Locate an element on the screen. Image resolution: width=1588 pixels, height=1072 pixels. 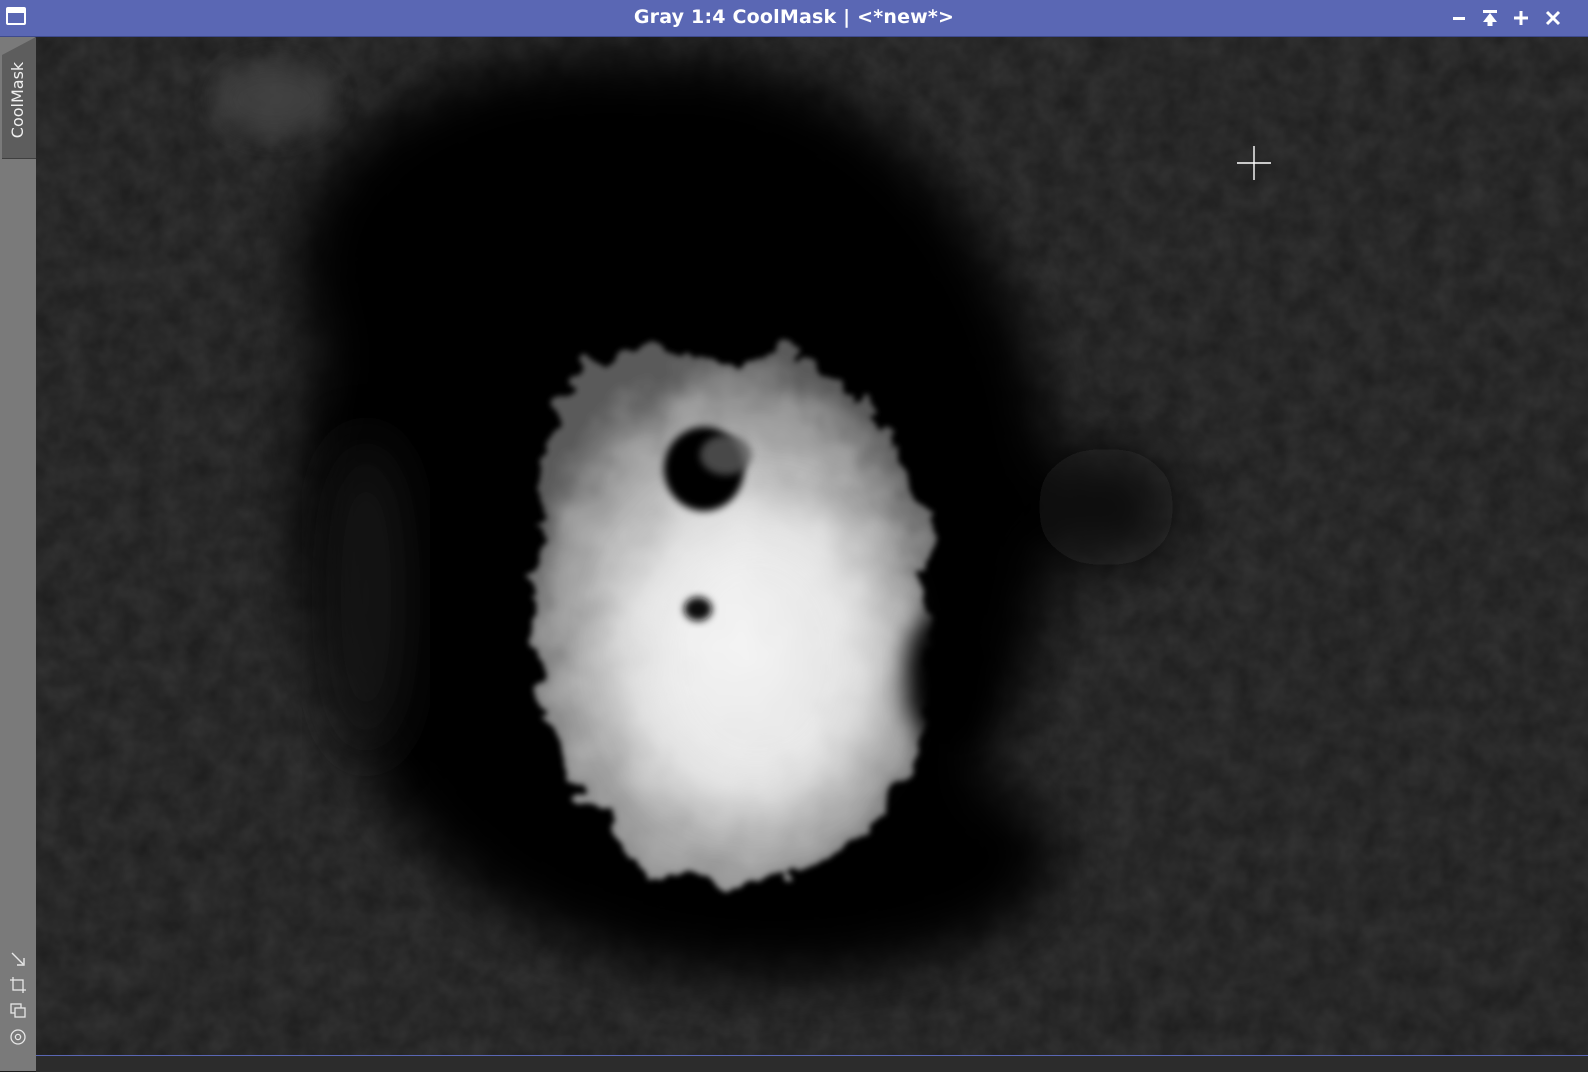
maximize-icon is located at coordinates (1521, 18).